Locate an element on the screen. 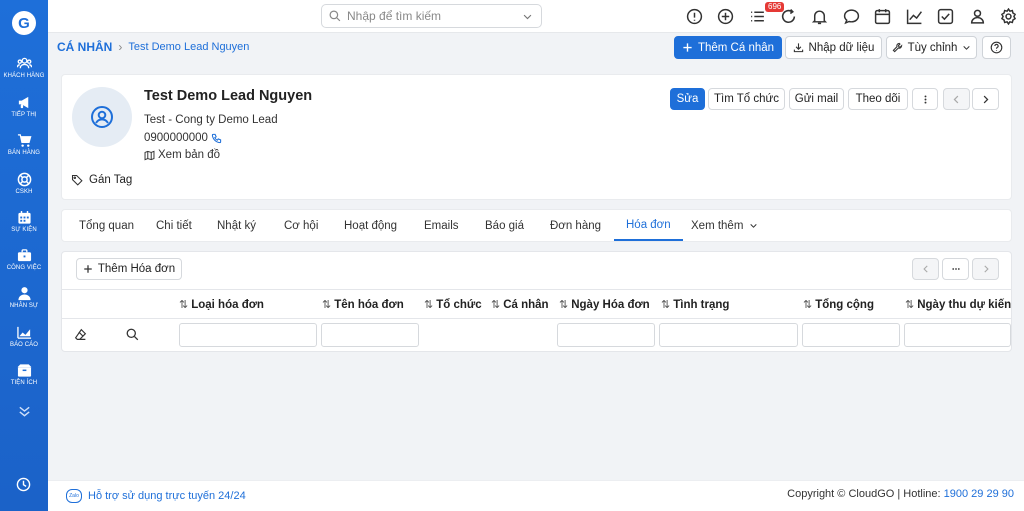  customize-button: Tùy chỉnh is located at coordinates (931, 47).